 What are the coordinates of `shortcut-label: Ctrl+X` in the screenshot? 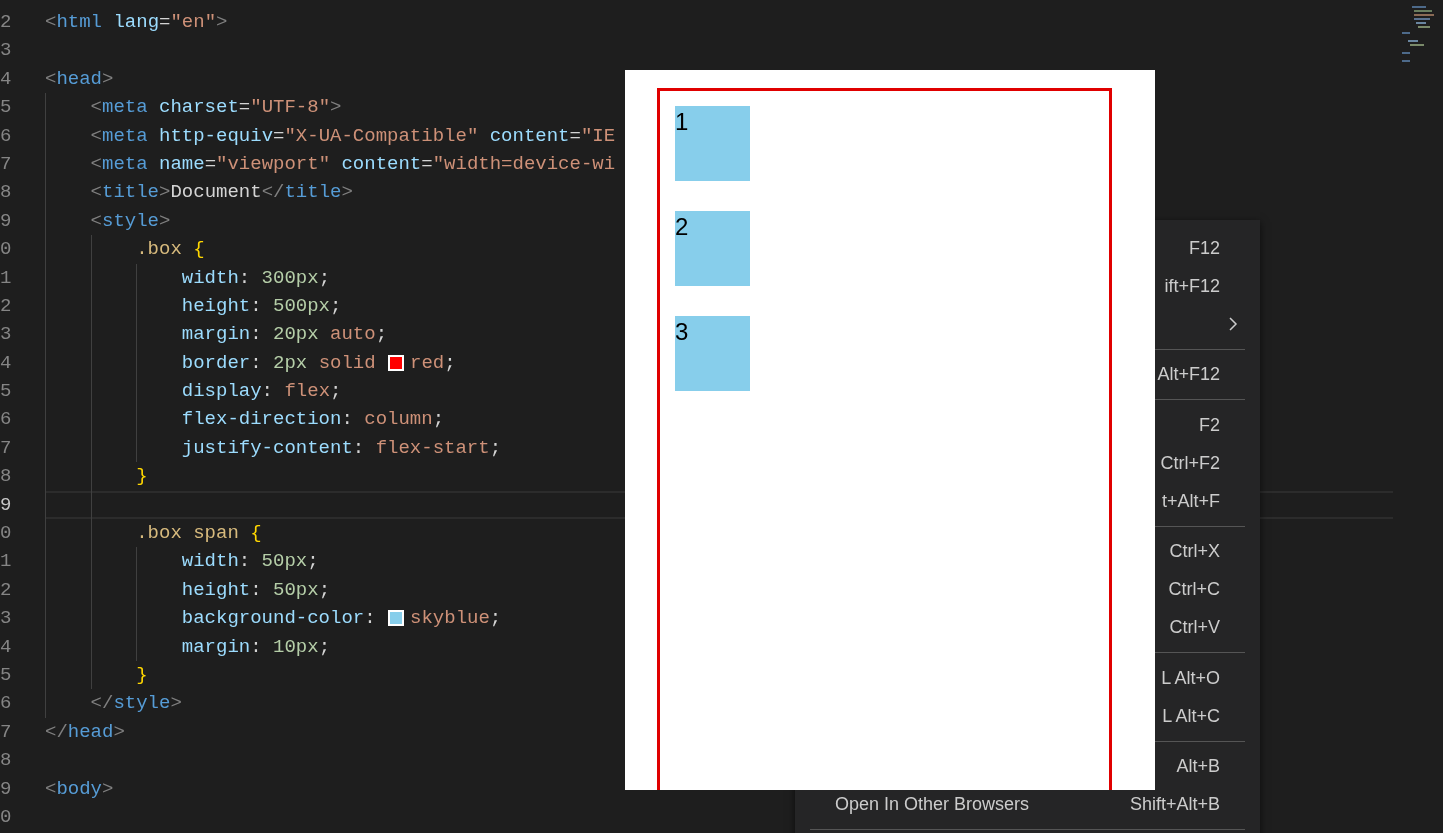 It's located at (1194, 551).